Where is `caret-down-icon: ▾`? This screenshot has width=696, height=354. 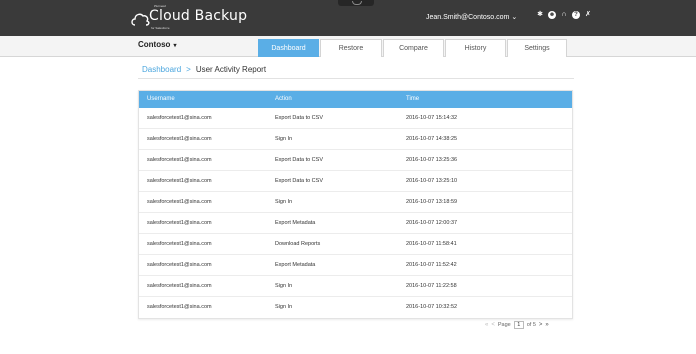
caret-down-icon: ▾ is located at coordinates (175, 46).